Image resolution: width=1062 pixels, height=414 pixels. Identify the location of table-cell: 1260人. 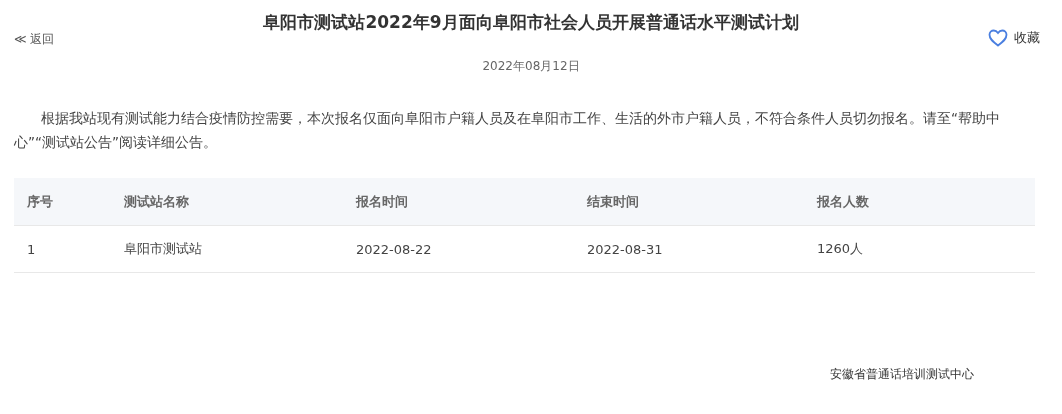
(919, 249).